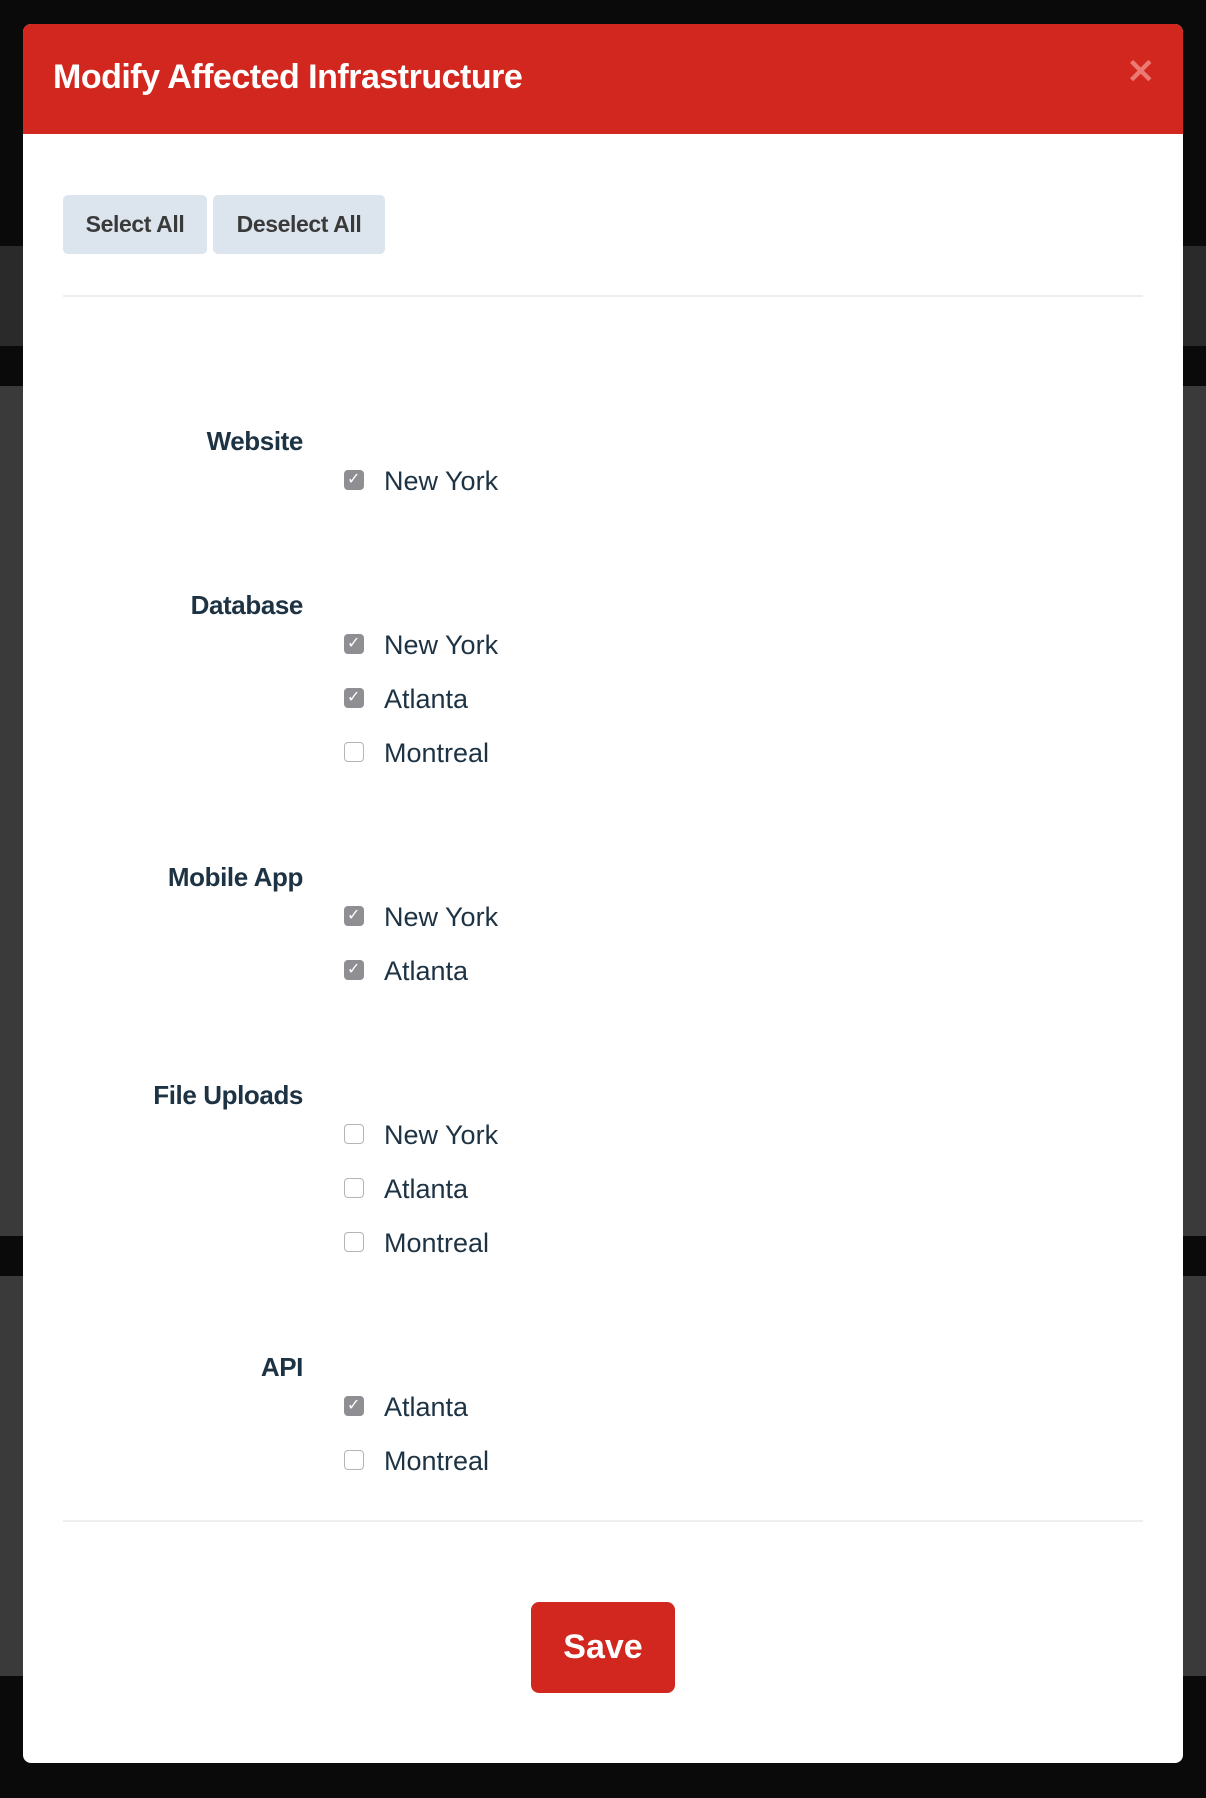 Image resolution: width=1206 pixels, height=1798 pixels. I want to click on save-button: Save, so click(603, 1647).